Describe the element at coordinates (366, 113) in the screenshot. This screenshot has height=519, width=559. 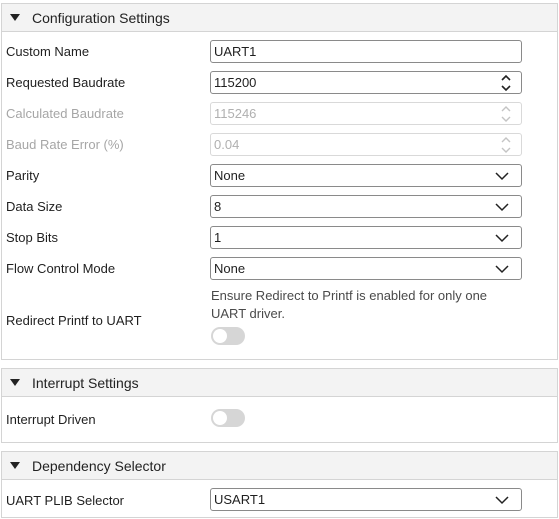
I see `calculated-baudrate-input: 115246` at that location.